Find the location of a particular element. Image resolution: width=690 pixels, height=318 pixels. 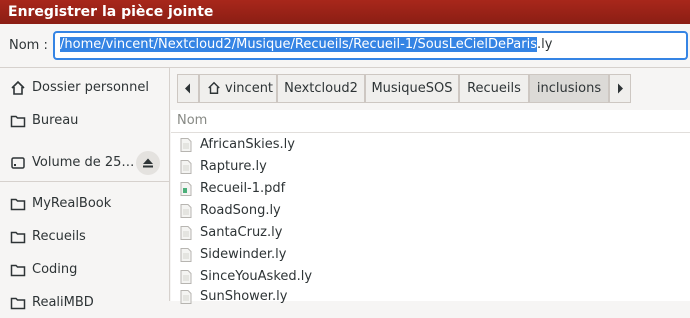

breadcrumb-item-musiquesos: MusiqueSOS is located at coordinates (412, 88).